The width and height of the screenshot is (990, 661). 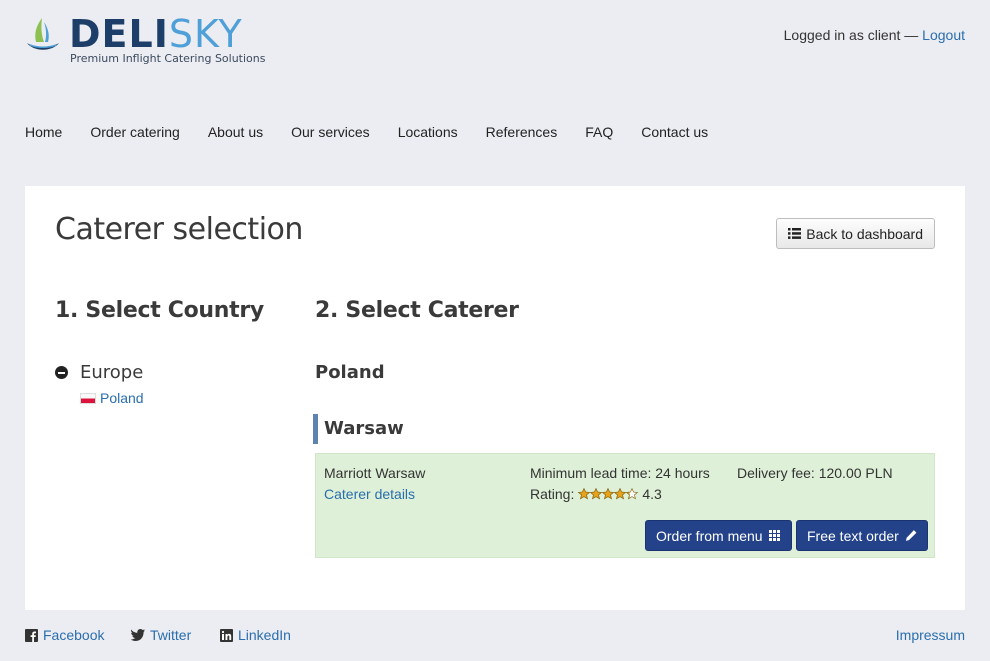 What do you see at coordinates (358, 429) in the screenshot?
I see `city-heading: Warsaw` at bounding box center [358, 429].